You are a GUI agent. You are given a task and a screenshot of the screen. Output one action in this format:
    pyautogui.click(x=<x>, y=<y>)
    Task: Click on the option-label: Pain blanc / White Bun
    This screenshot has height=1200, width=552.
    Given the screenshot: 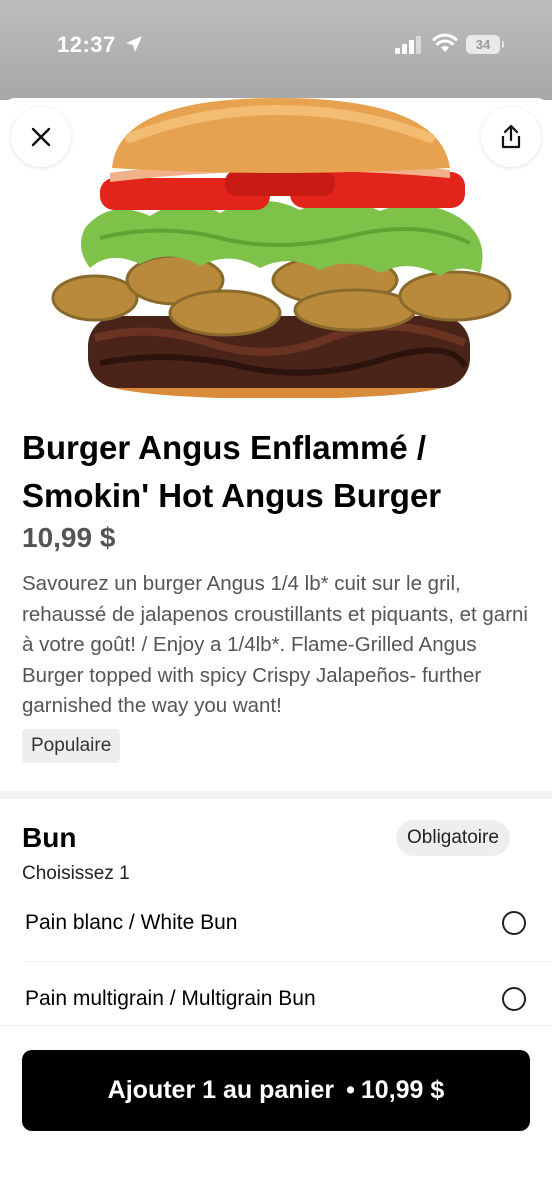 What is the action you would take?
    pyautogui.click(x=131, y=922)
    